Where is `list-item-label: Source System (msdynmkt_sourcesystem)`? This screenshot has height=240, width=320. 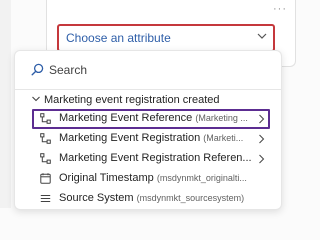
list-item-label: Source System (msdynmkt_sourcesystem) is located at coordinates (152, 198).